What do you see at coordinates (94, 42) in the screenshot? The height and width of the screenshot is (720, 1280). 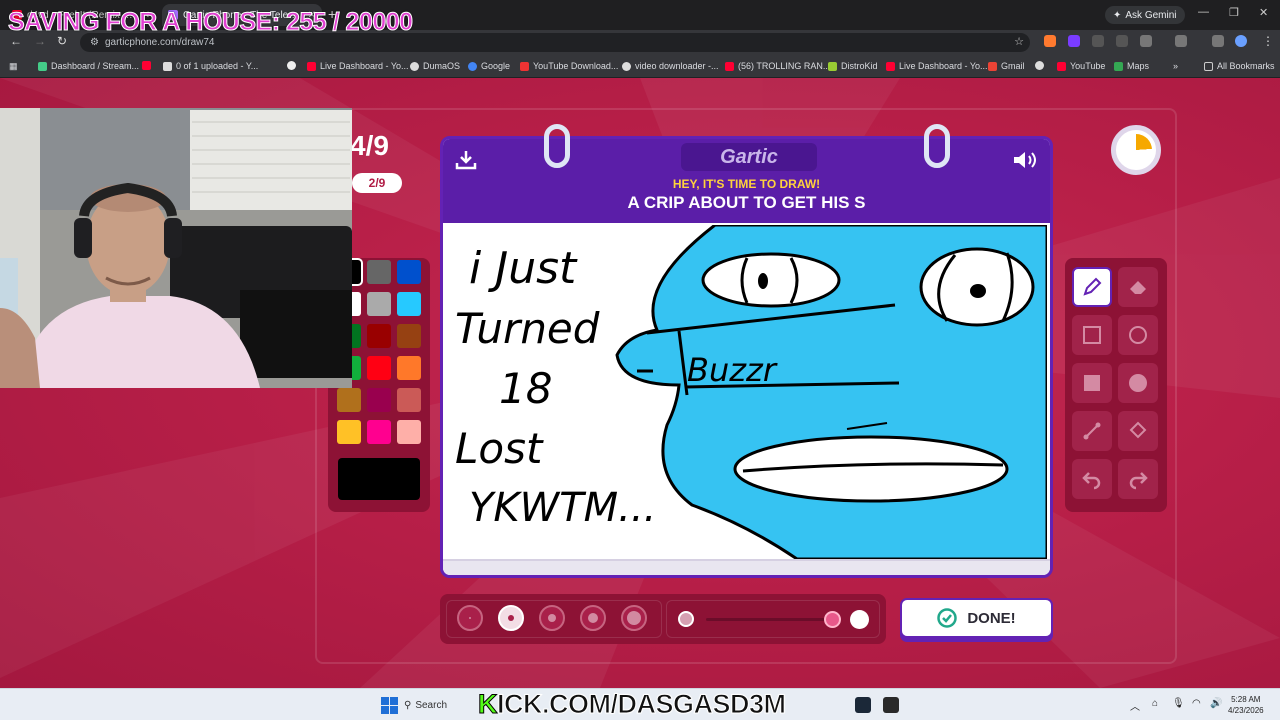 I see `site-info-icon: ⚙` at bounding box center [94, 42].